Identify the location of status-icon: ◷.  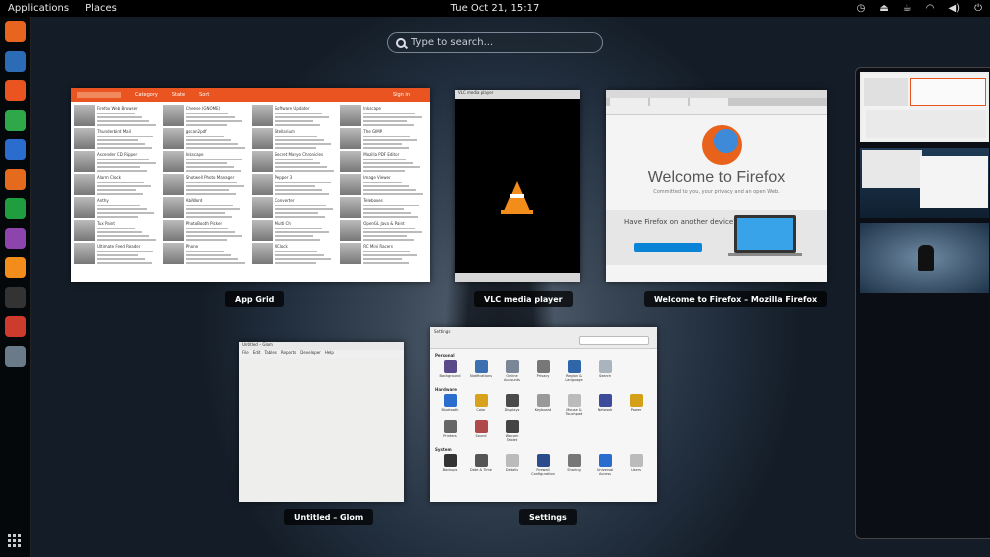
(861, 8).